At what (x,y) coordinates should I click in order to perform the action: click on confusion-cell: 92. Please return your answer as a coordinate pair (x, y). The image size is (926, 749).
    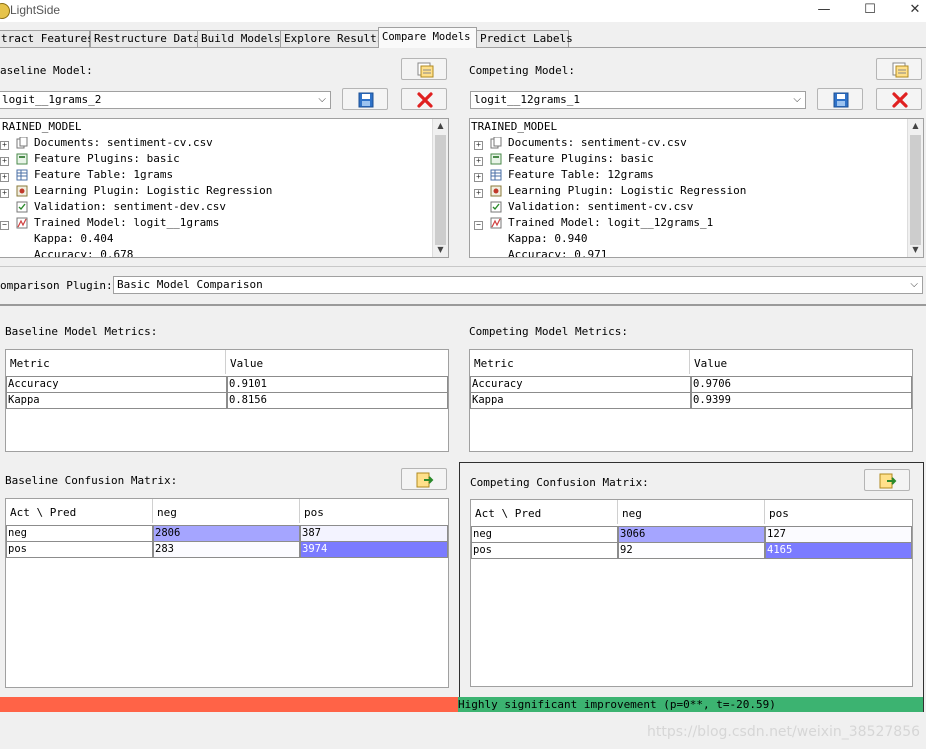
    Looking at the image, I should click on (691, 551).